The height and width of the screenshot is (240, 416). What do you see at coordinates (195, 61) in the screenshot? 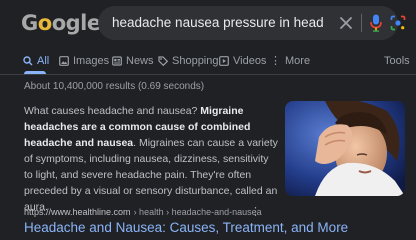
I see `tab-label: Shopping` at bounding box center [195, 61].